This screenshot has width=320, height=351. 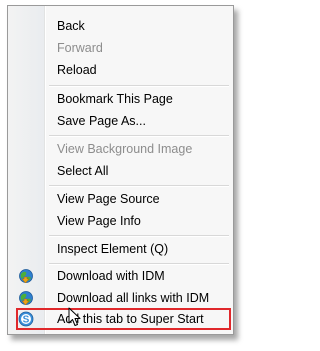 I want to click on menu-item-label: View Page Source, so click(x=108, y=199).